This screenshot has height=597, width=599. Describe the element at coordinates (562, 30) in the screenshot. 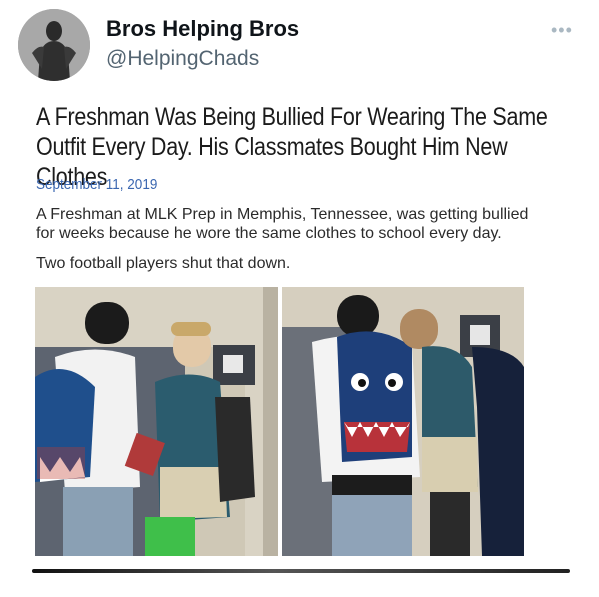

I see `more-horizontal-icon: •••` at that location.